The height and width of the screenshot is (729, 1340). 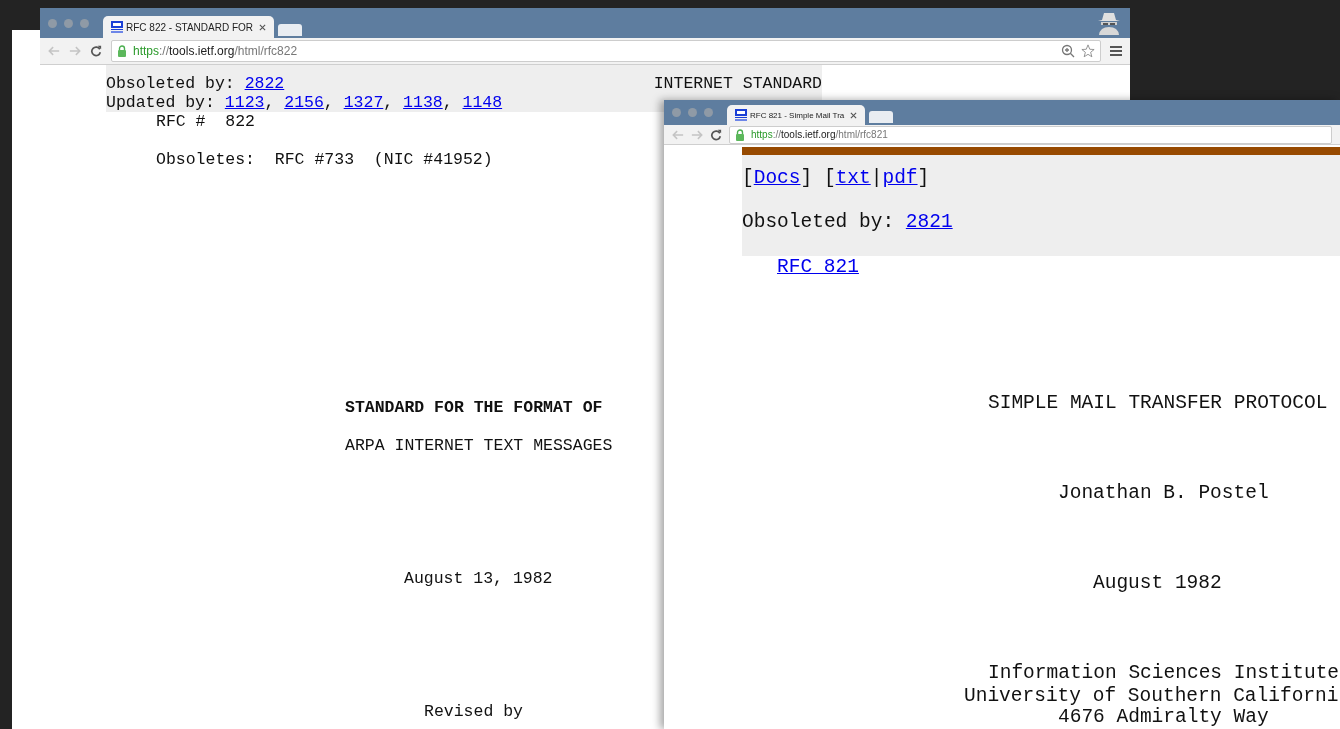 I want to click on document-text: Obsoletes: RFC #733 (NIC #41952), so click(x=324, y=159).